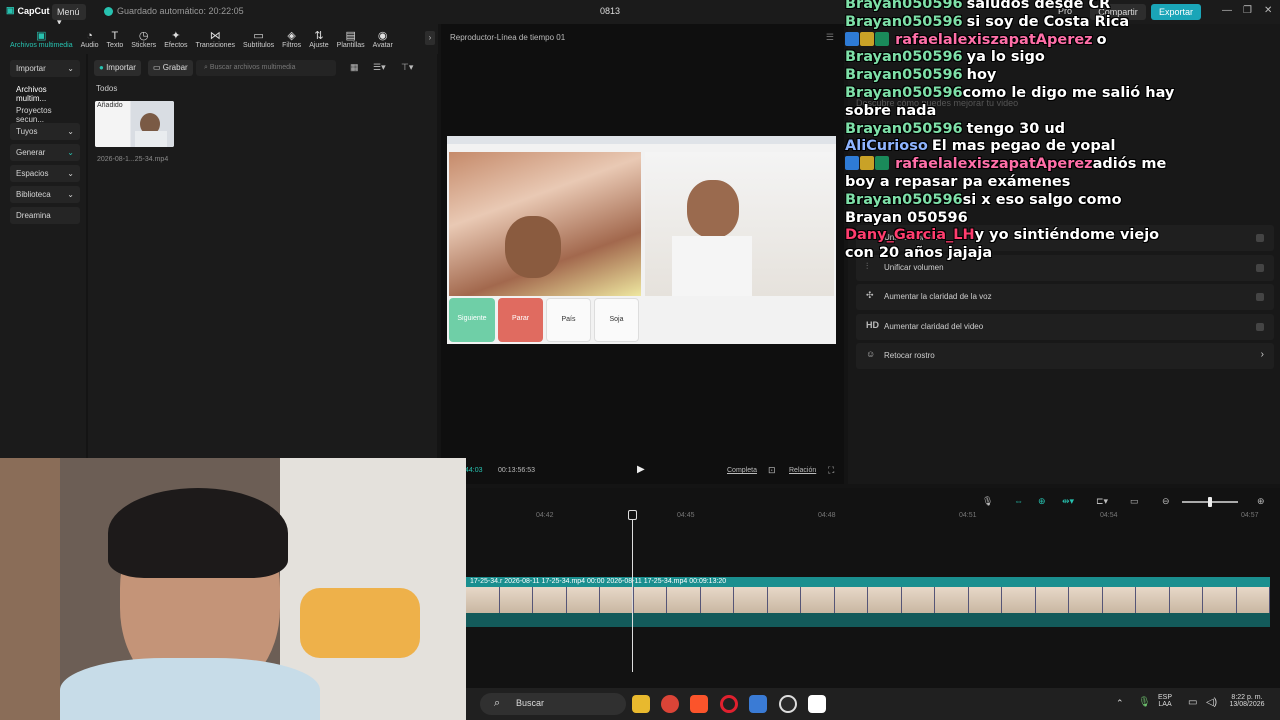 The image size is (1280, 720). I want to click on tool-templates: ▤ Plantillas, so click(351, 39).